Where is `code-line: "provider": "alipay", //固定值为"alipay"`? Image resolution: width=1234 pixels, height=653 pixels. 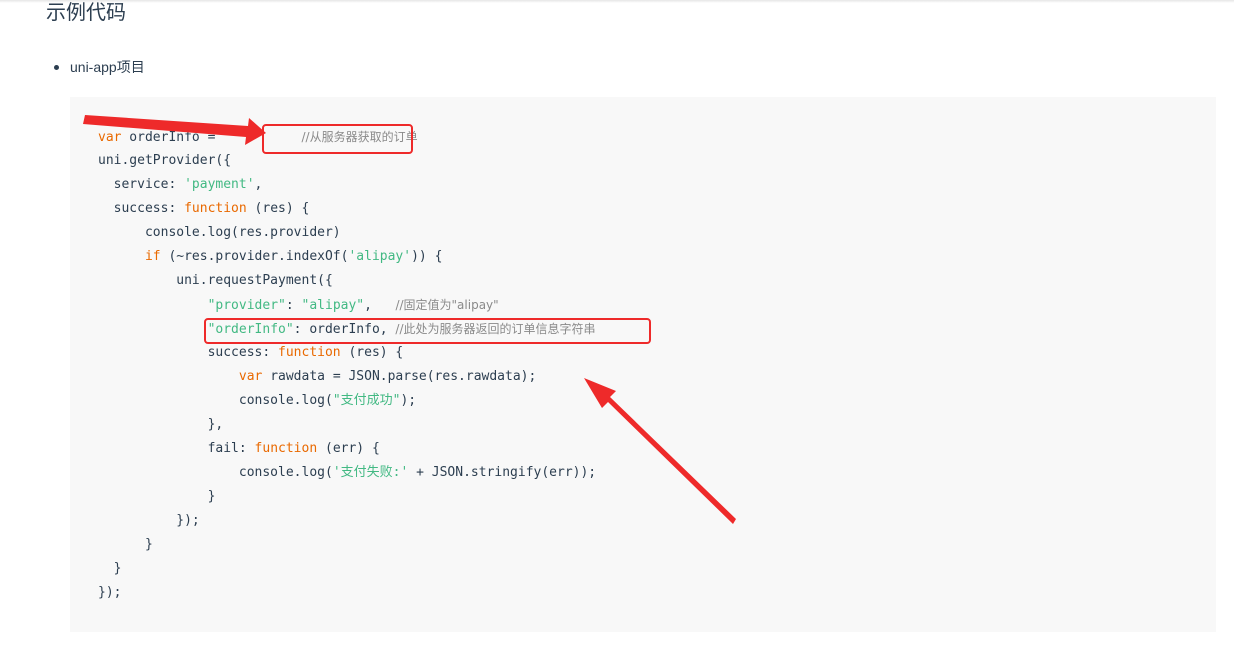
code-line: "provider": "alipay", //固定值为"alipay" is located at coordinates (347, 305).